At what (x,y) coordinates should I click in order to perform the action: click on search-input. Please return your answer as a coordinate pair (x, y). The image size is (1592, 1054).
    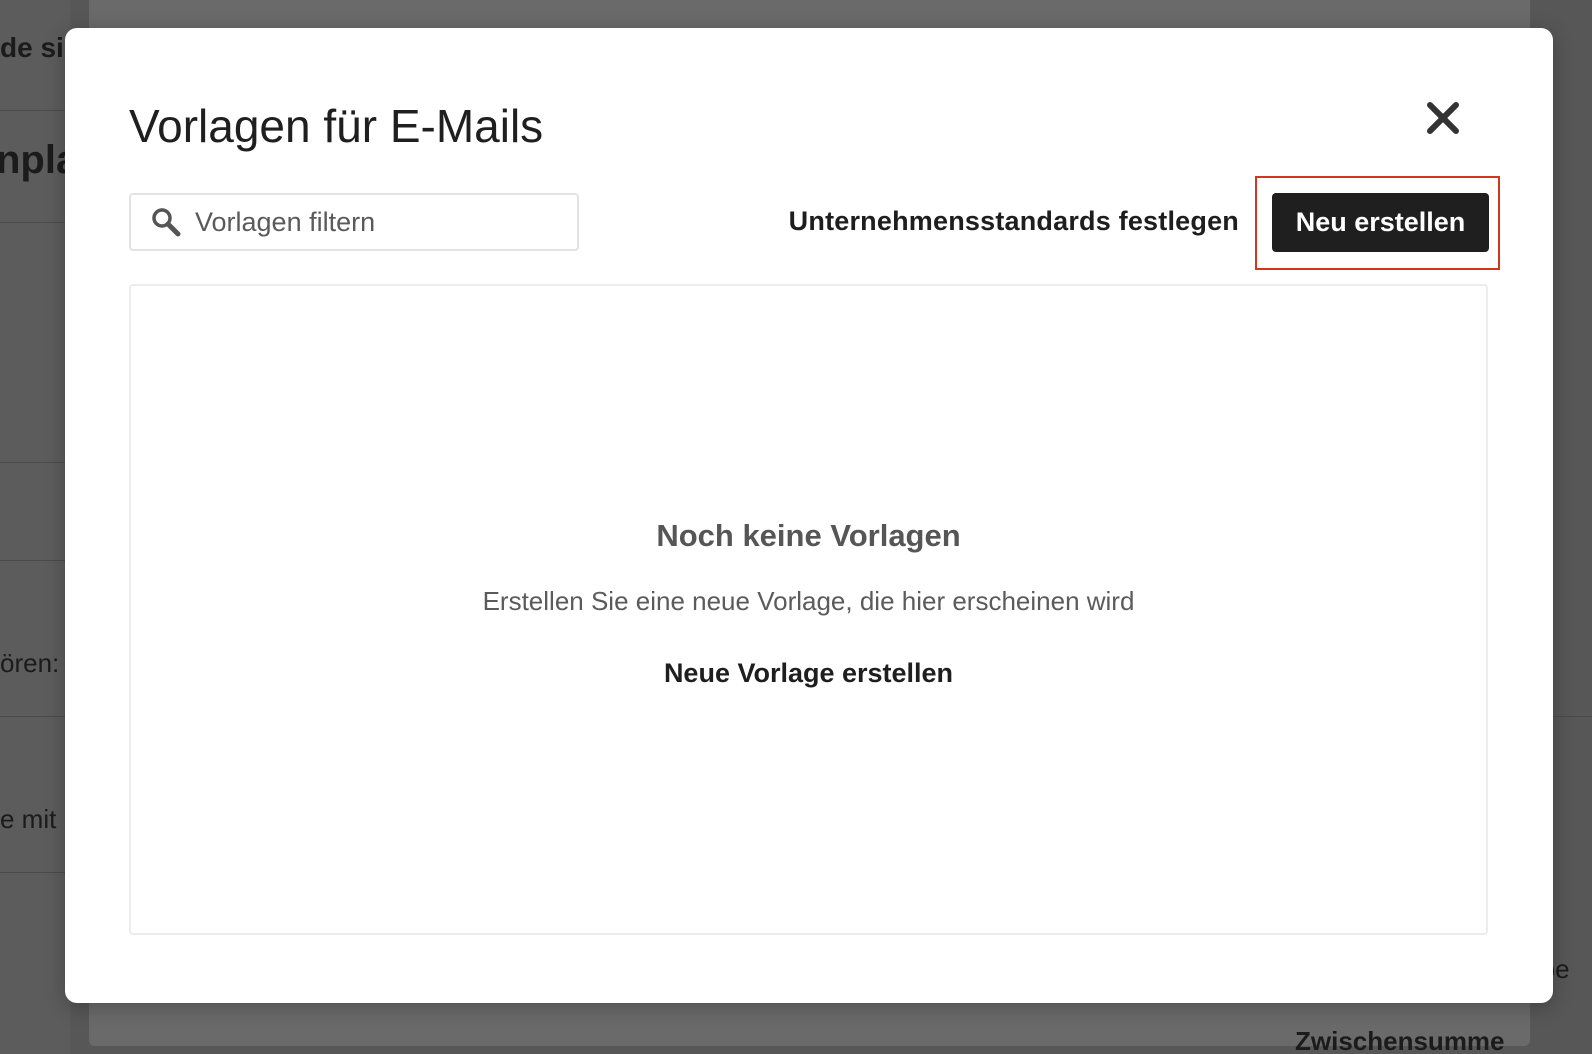
    Looking at the image, I should click on (375, 222).